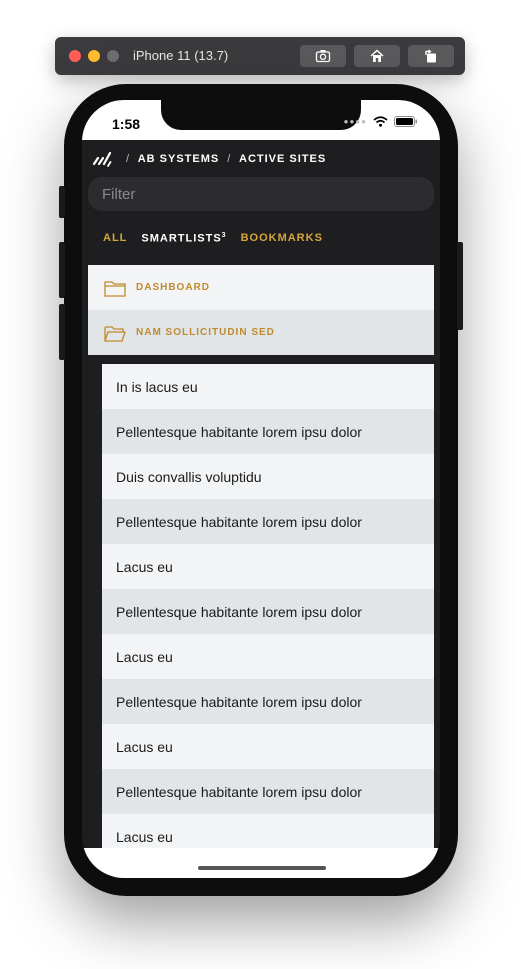 This screenshot has width=521, height=969. I want to click on volume-down-button, so click(62, 332).